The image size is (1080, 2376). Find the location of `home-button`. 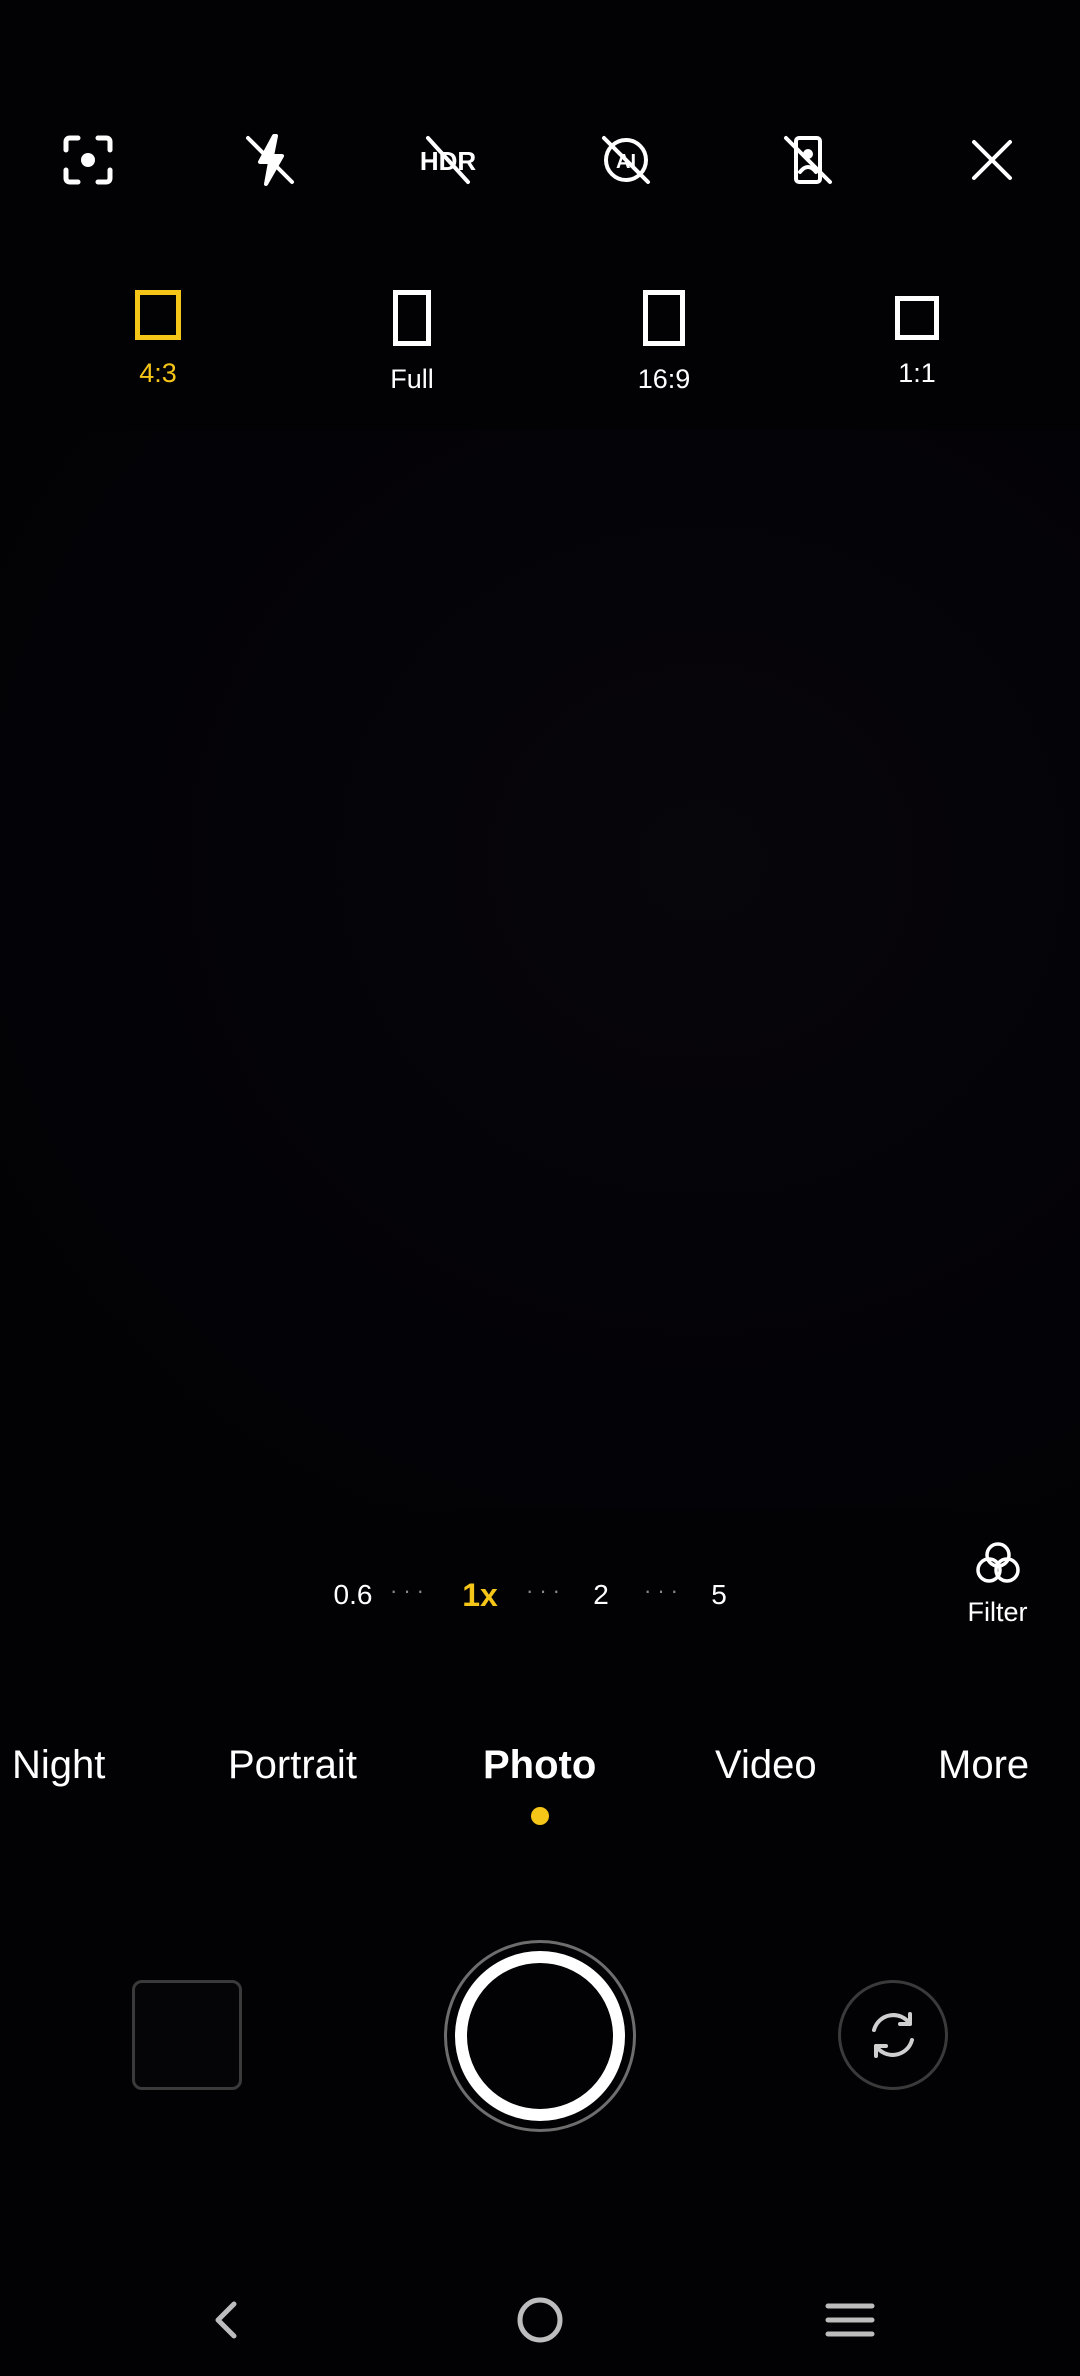

home-button is located at coordinates (540, 2320).